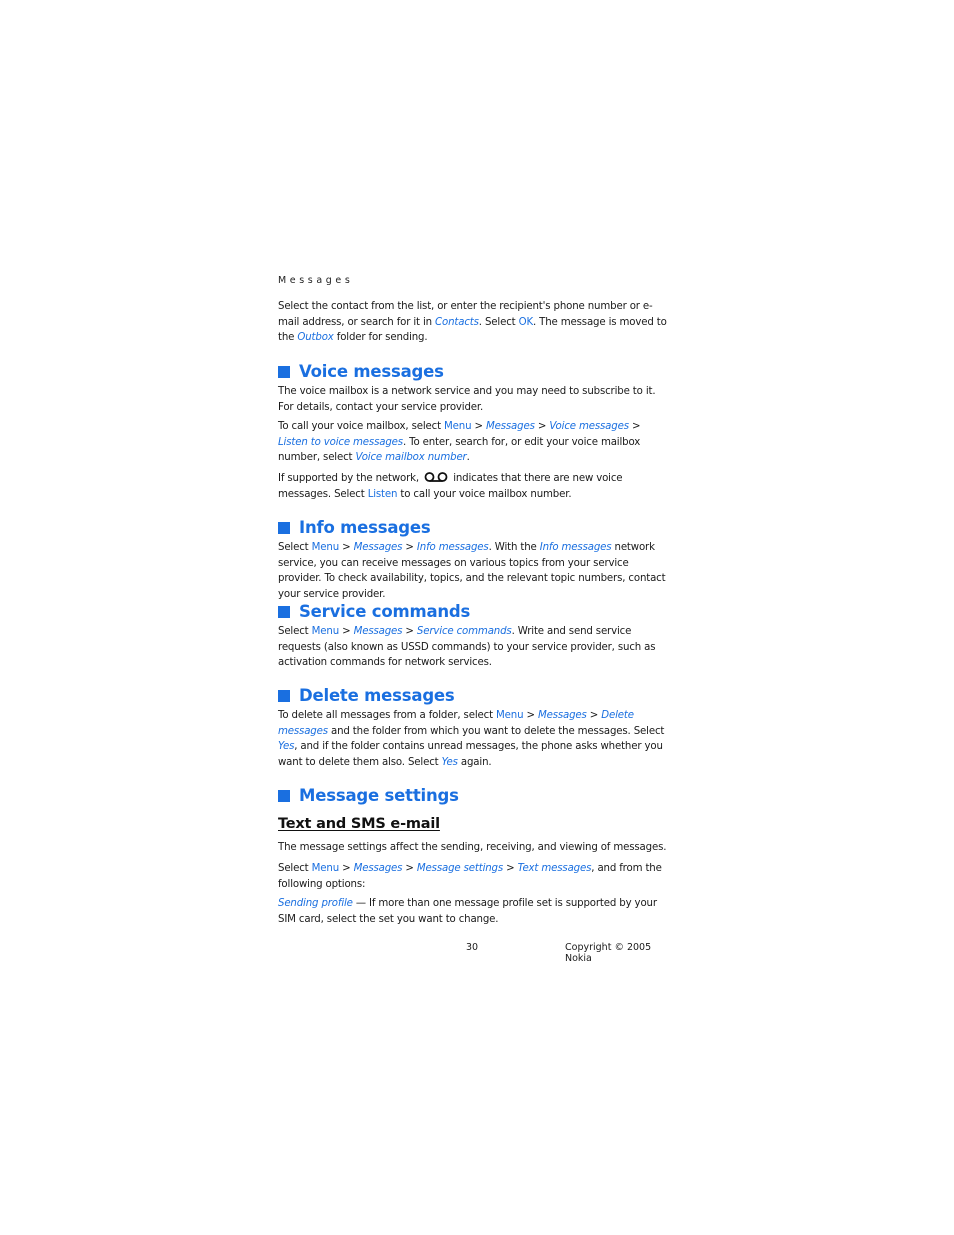  I want to click on subheading-text-and-sms-email: Text and SMS e-mail, so click(359, 824).